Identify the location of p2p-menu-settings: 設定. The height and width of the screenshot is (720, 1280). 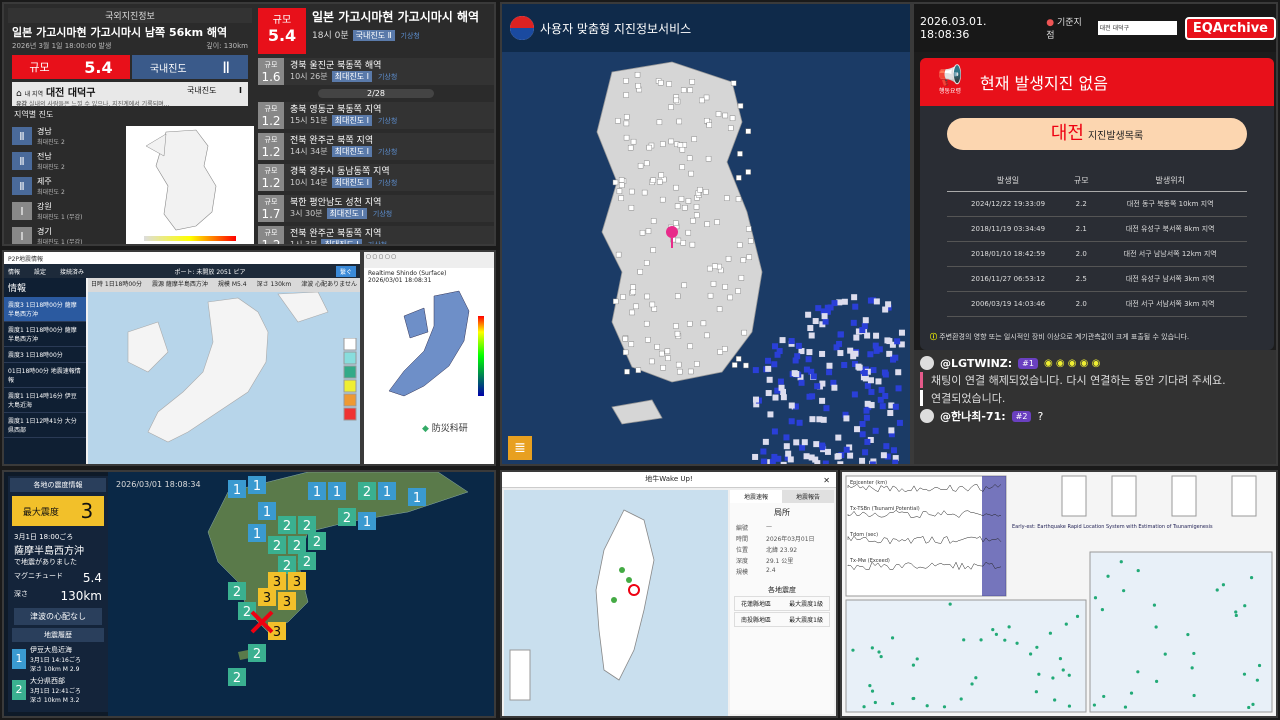
(40, 271).